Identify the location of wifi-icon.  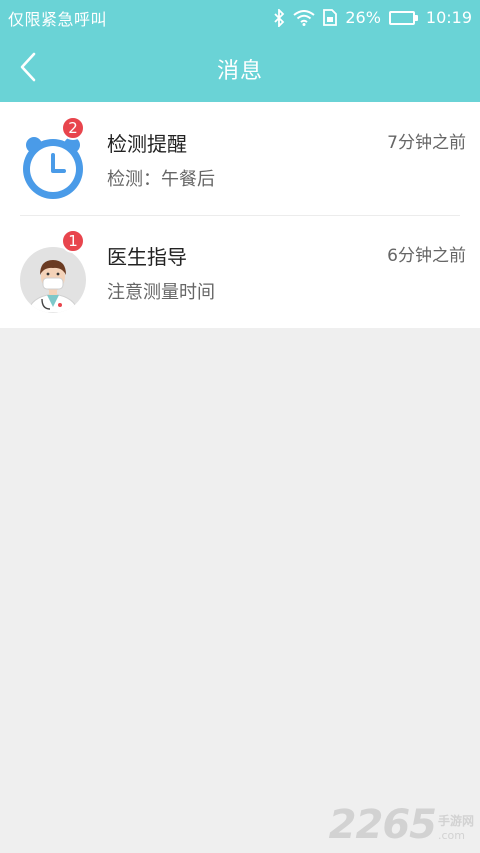
(304, 17).